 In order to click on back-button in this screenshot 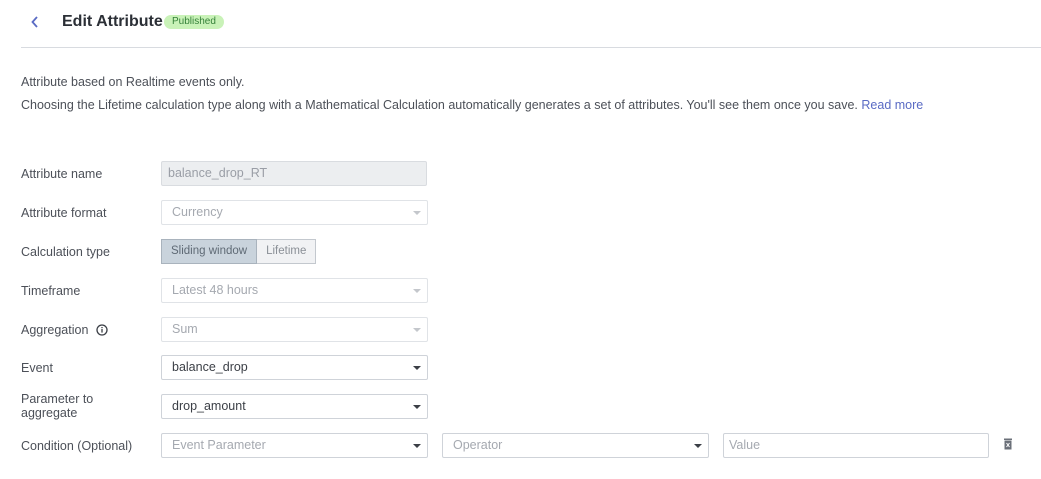, I will do `click(35, 22)`.